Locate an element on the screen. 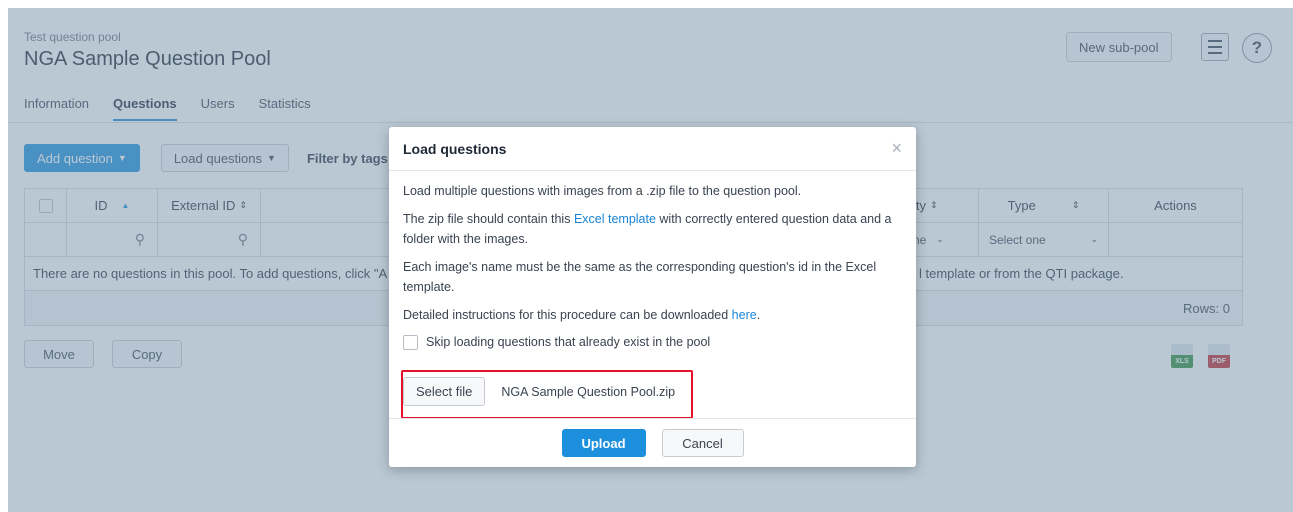  modal-title: Load questions is located at coordinates (455, 148).